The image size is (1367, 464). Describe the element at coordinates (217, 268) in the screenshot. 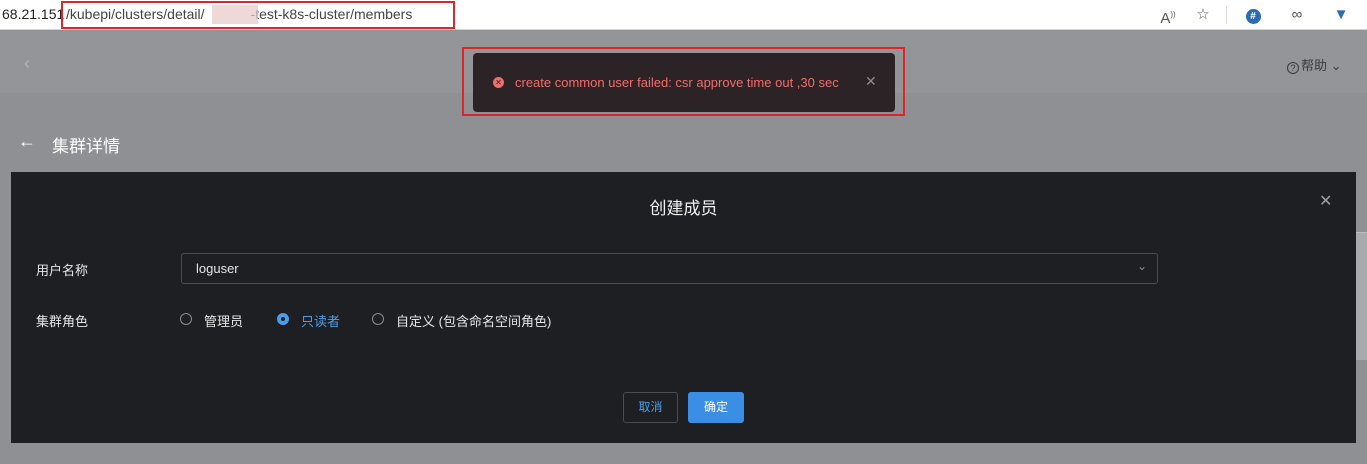

I see `username-value: loguser` at that location.